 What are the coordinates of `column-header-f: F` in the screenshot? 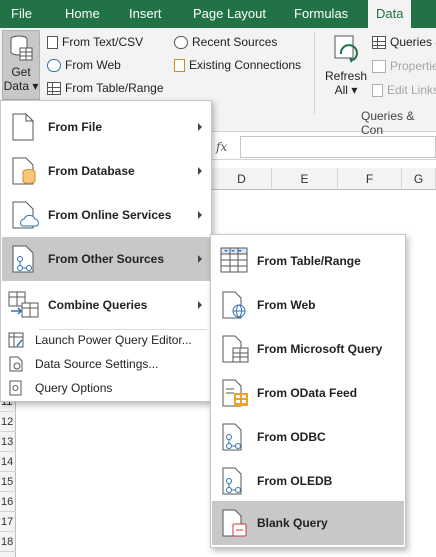 It's located at (370, 179).